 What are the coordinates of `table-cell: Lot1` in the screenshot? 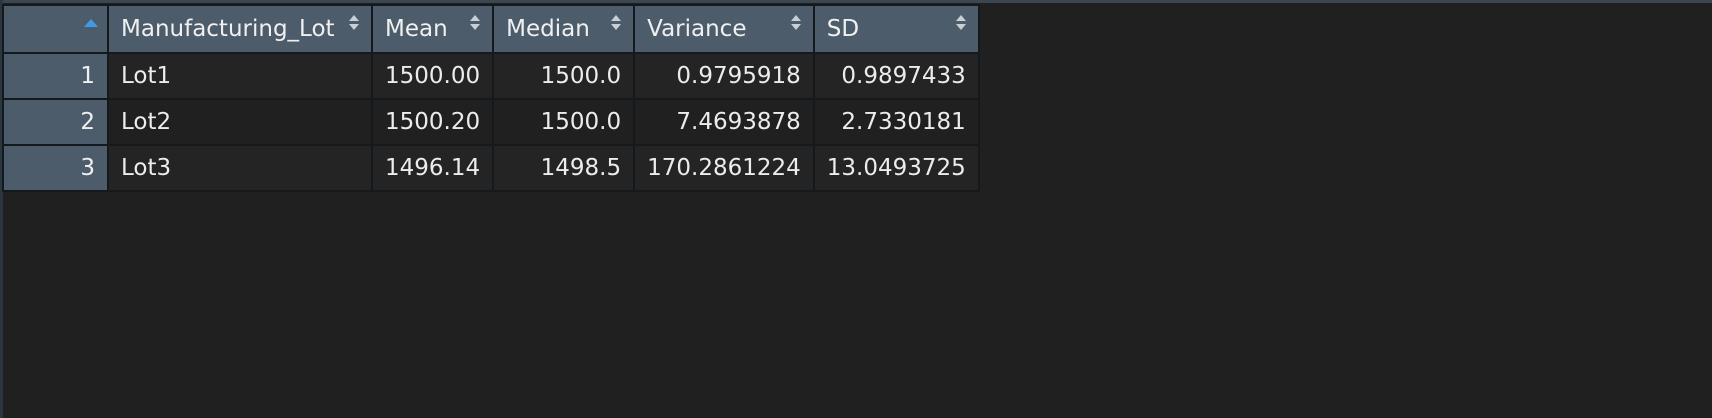 It's located at (240, 76).